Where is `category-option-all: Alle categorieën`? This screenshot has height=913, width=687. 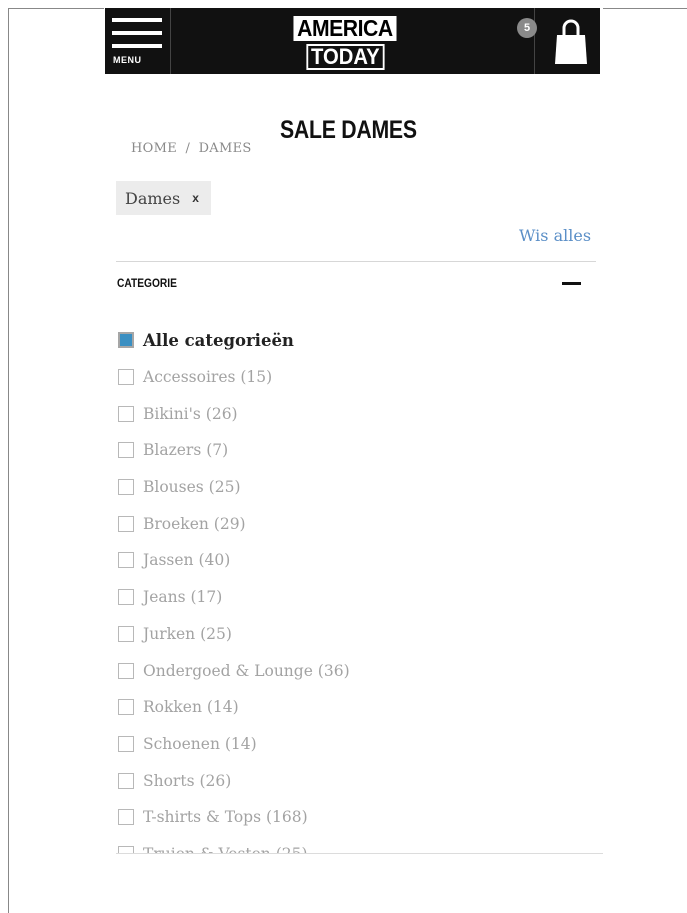
category-option-all: Alle categorieën is located at coordinates (353, 340).